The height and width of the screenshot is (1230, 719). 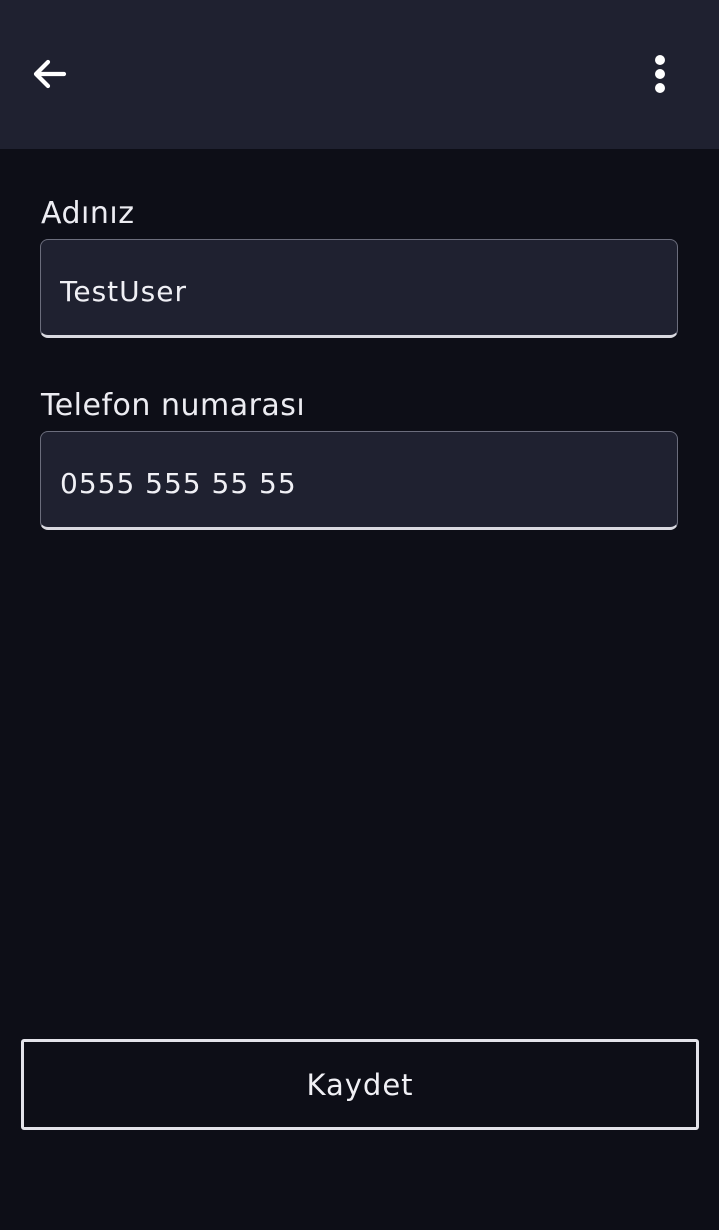 I want to click on save-button: Kaydet, so click(x=360, y=1084).